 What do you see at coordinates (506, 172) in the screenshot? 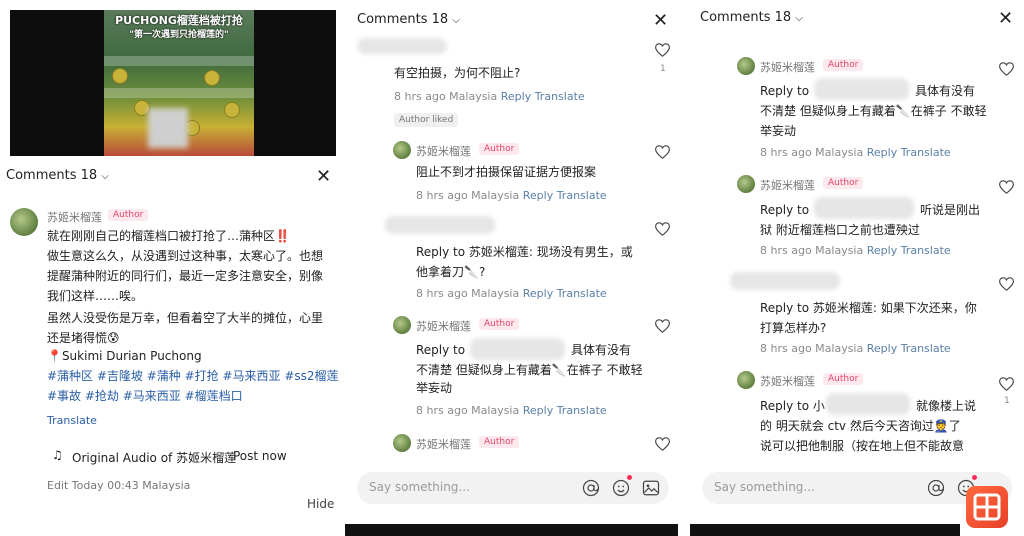
I see `comment-text: 阻止不到才拍摄保留证据方便报案` at bounding box center [506, 172].